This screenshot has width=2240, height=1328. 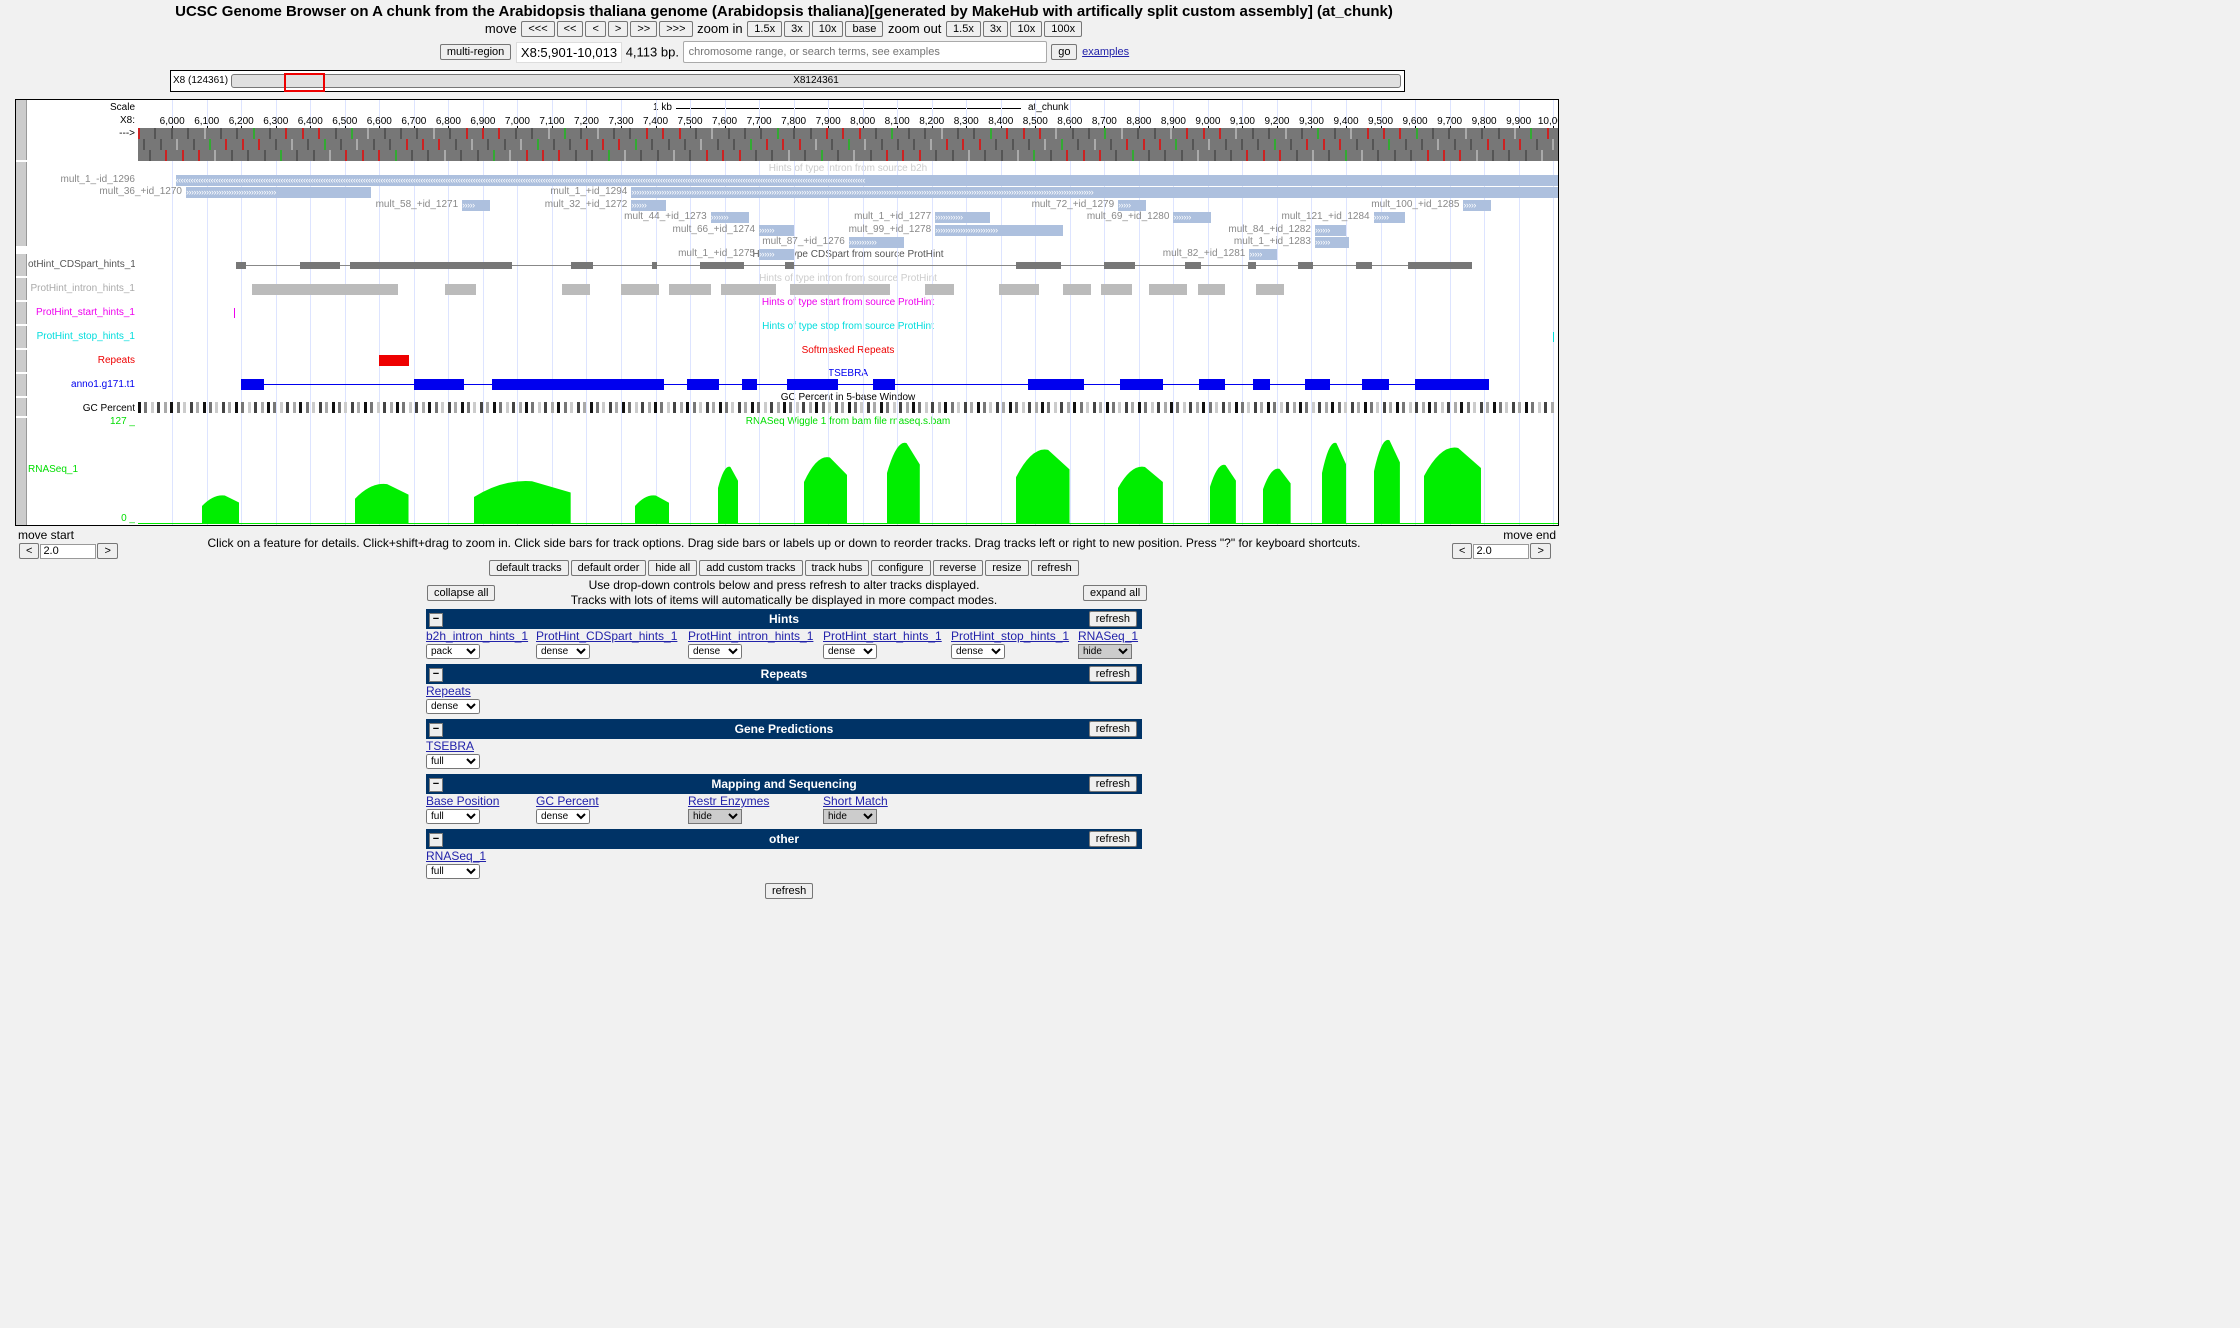 What do you see at coordinates (858, 229) in the screenshot?
I see `b2h-hint-label: mult_99_+id_1278` at bounding box center [858, 229].